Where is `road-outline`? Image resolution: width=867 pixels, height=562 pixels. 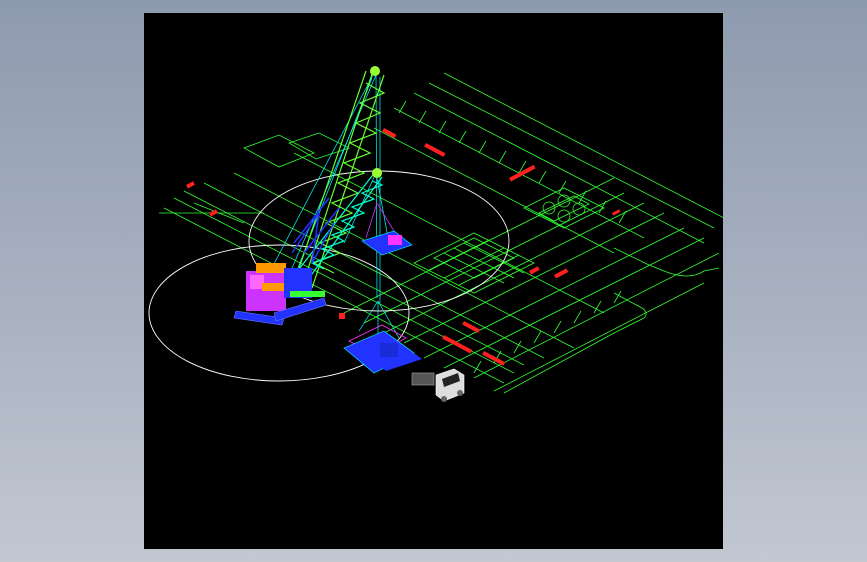 road-outline is located at coordinates (575, 343).